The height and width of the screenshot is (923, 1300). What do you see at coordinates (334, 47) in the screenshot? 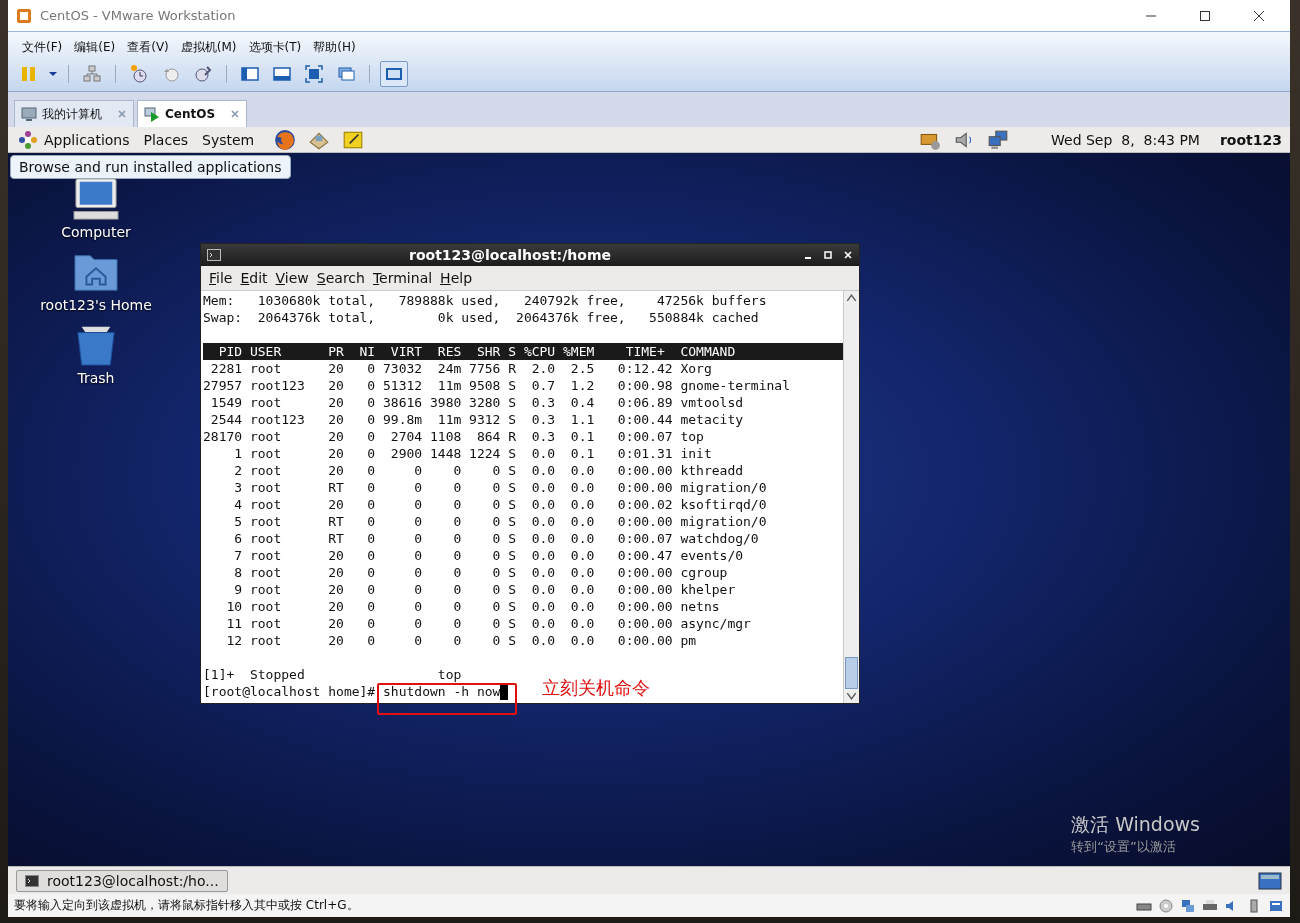
I see `menu-item: 帮助(H)` at bounding box center [334, 47].